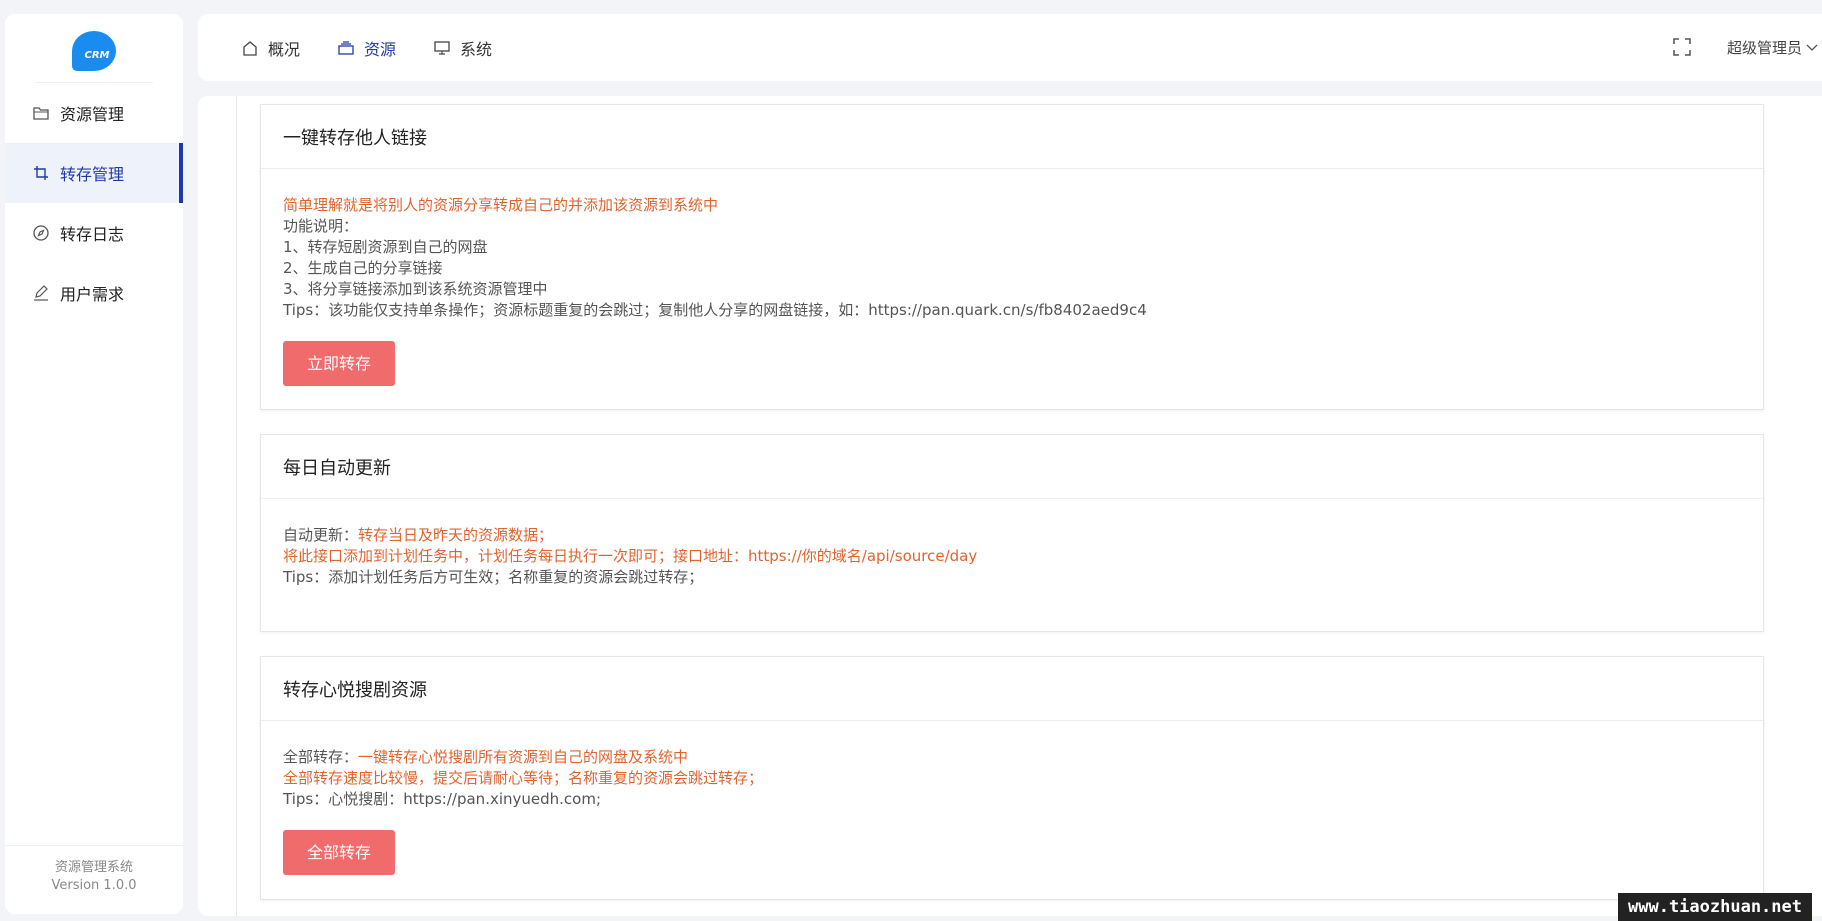 The image size is (1822, 921). Describe the element at coordinates (41, 113) in the screenshot. I see `folder-icon` at that location.